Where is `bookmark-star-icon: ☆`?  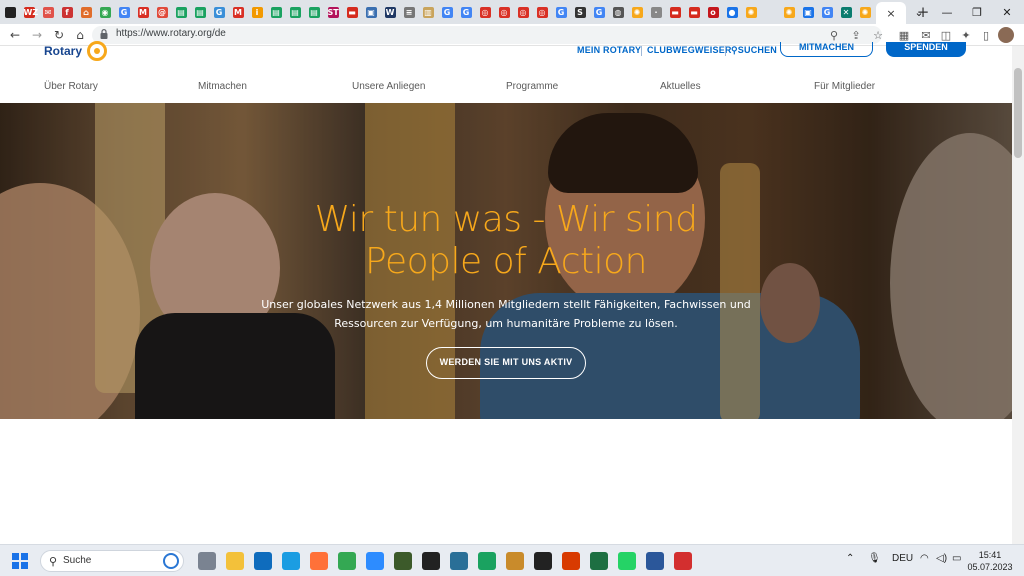
bookmark-star-icon: ☆ is located at coordinates (878, 35).